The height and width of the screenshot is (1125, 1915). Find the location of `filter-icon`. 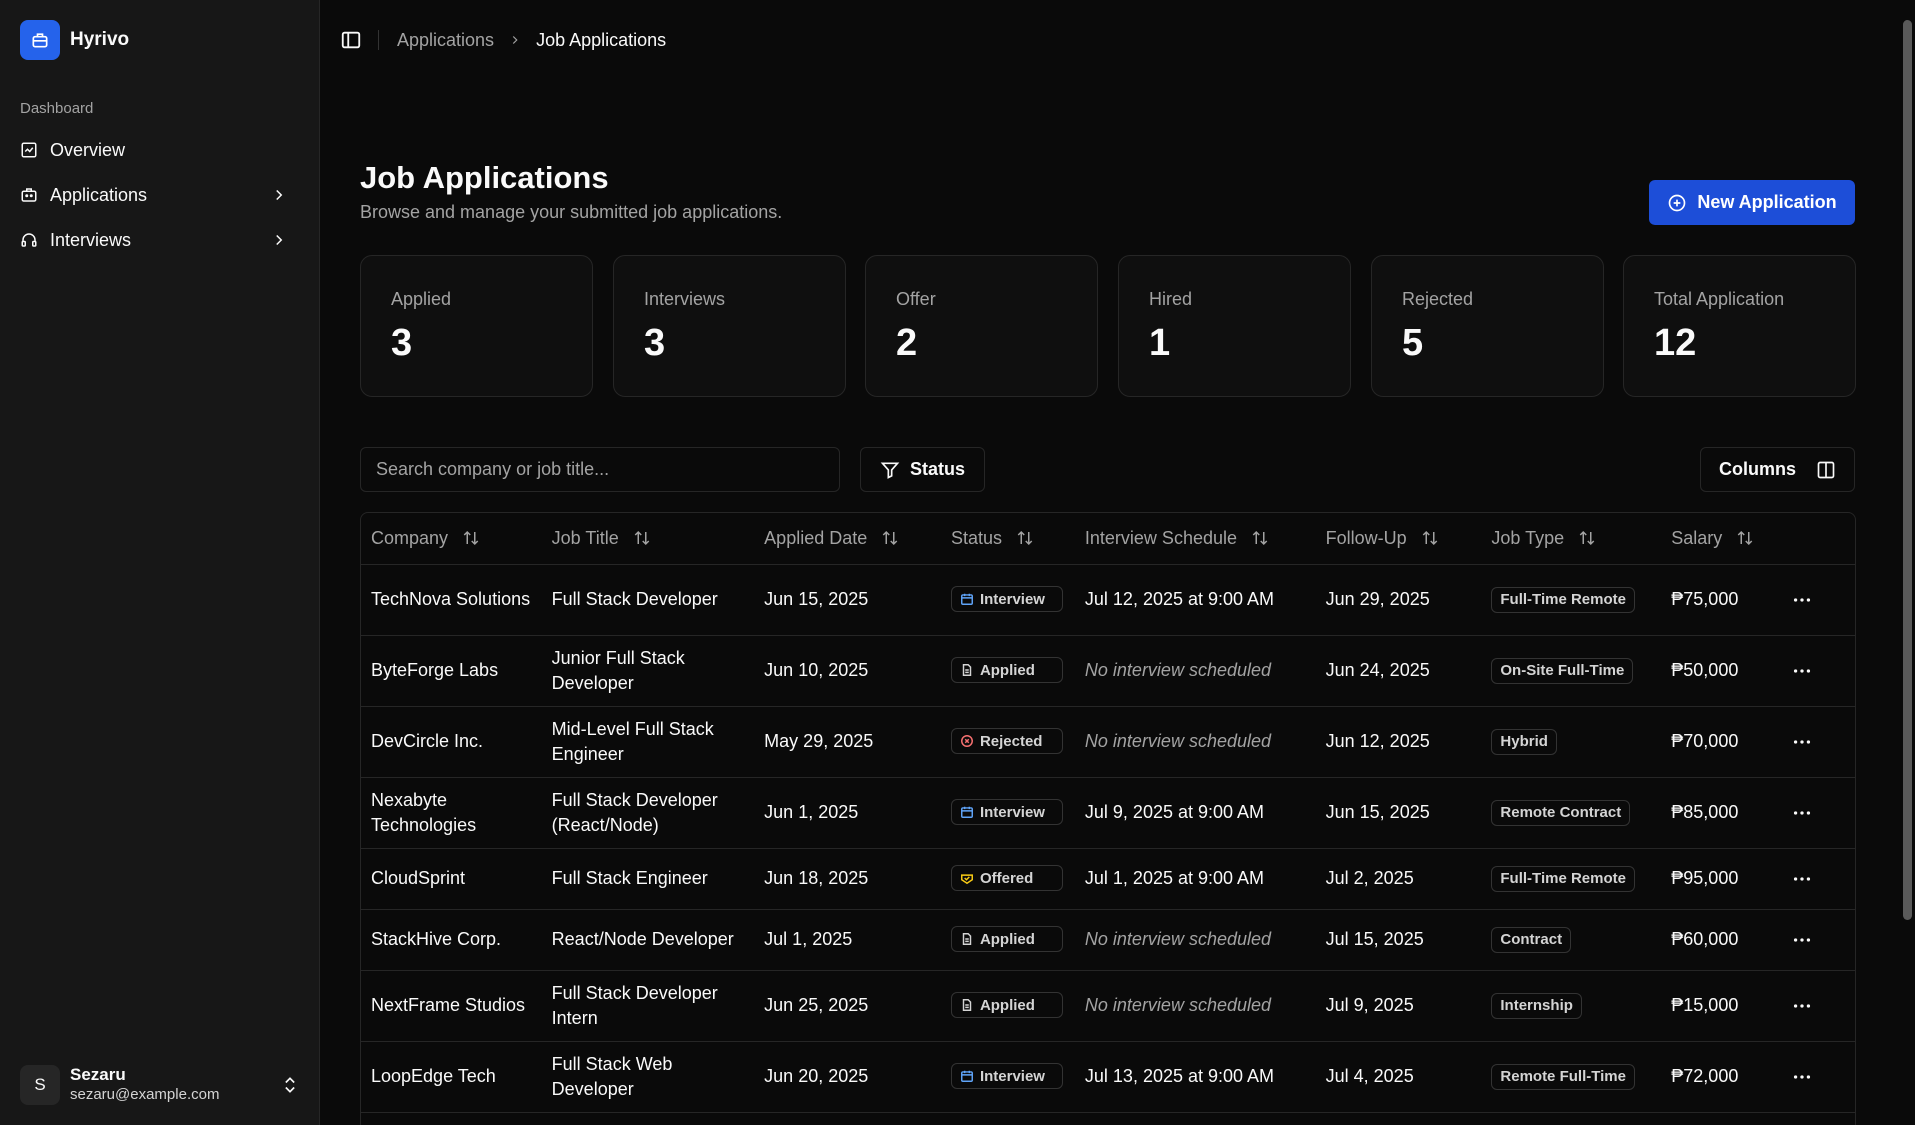

filter-icon is located at coordinates (890, 470).